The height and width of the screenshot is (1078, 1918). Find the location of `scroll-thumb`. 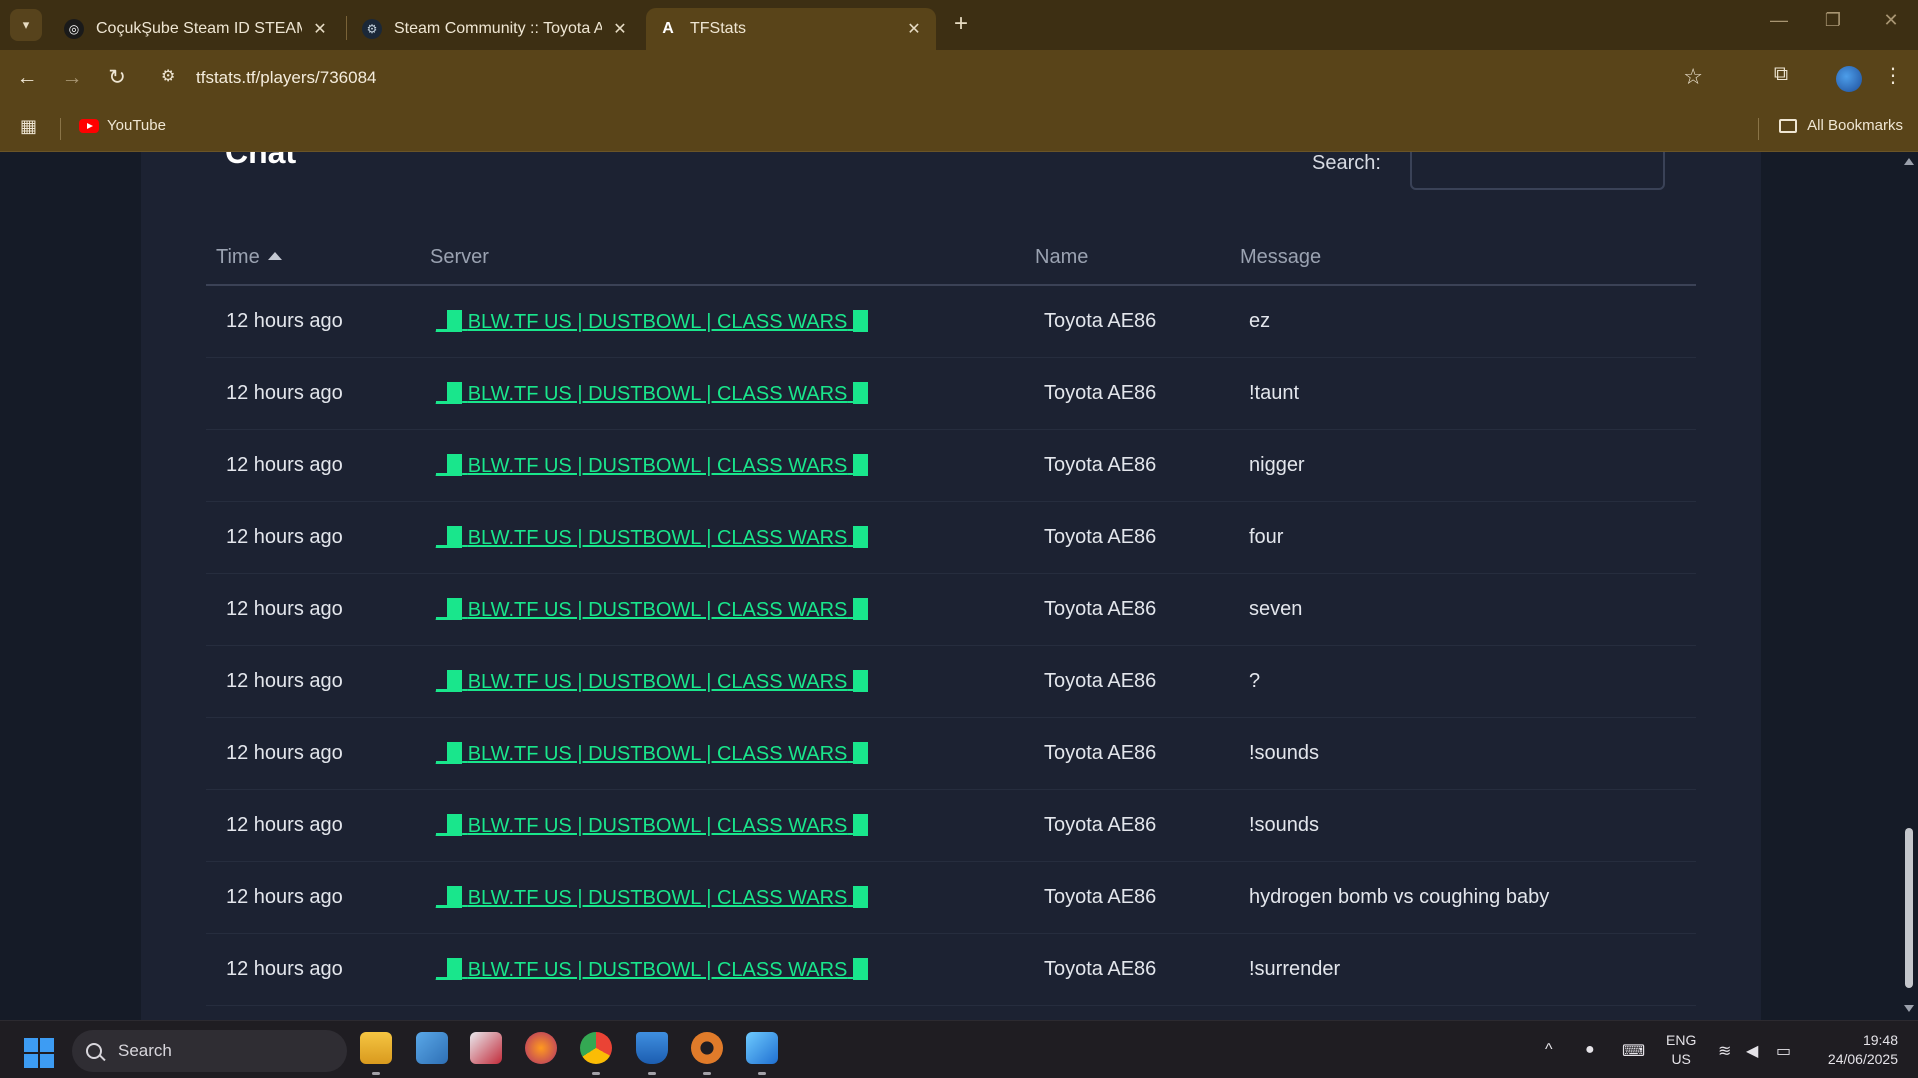

scroll-thumb is located at coordinates (1909, 908).